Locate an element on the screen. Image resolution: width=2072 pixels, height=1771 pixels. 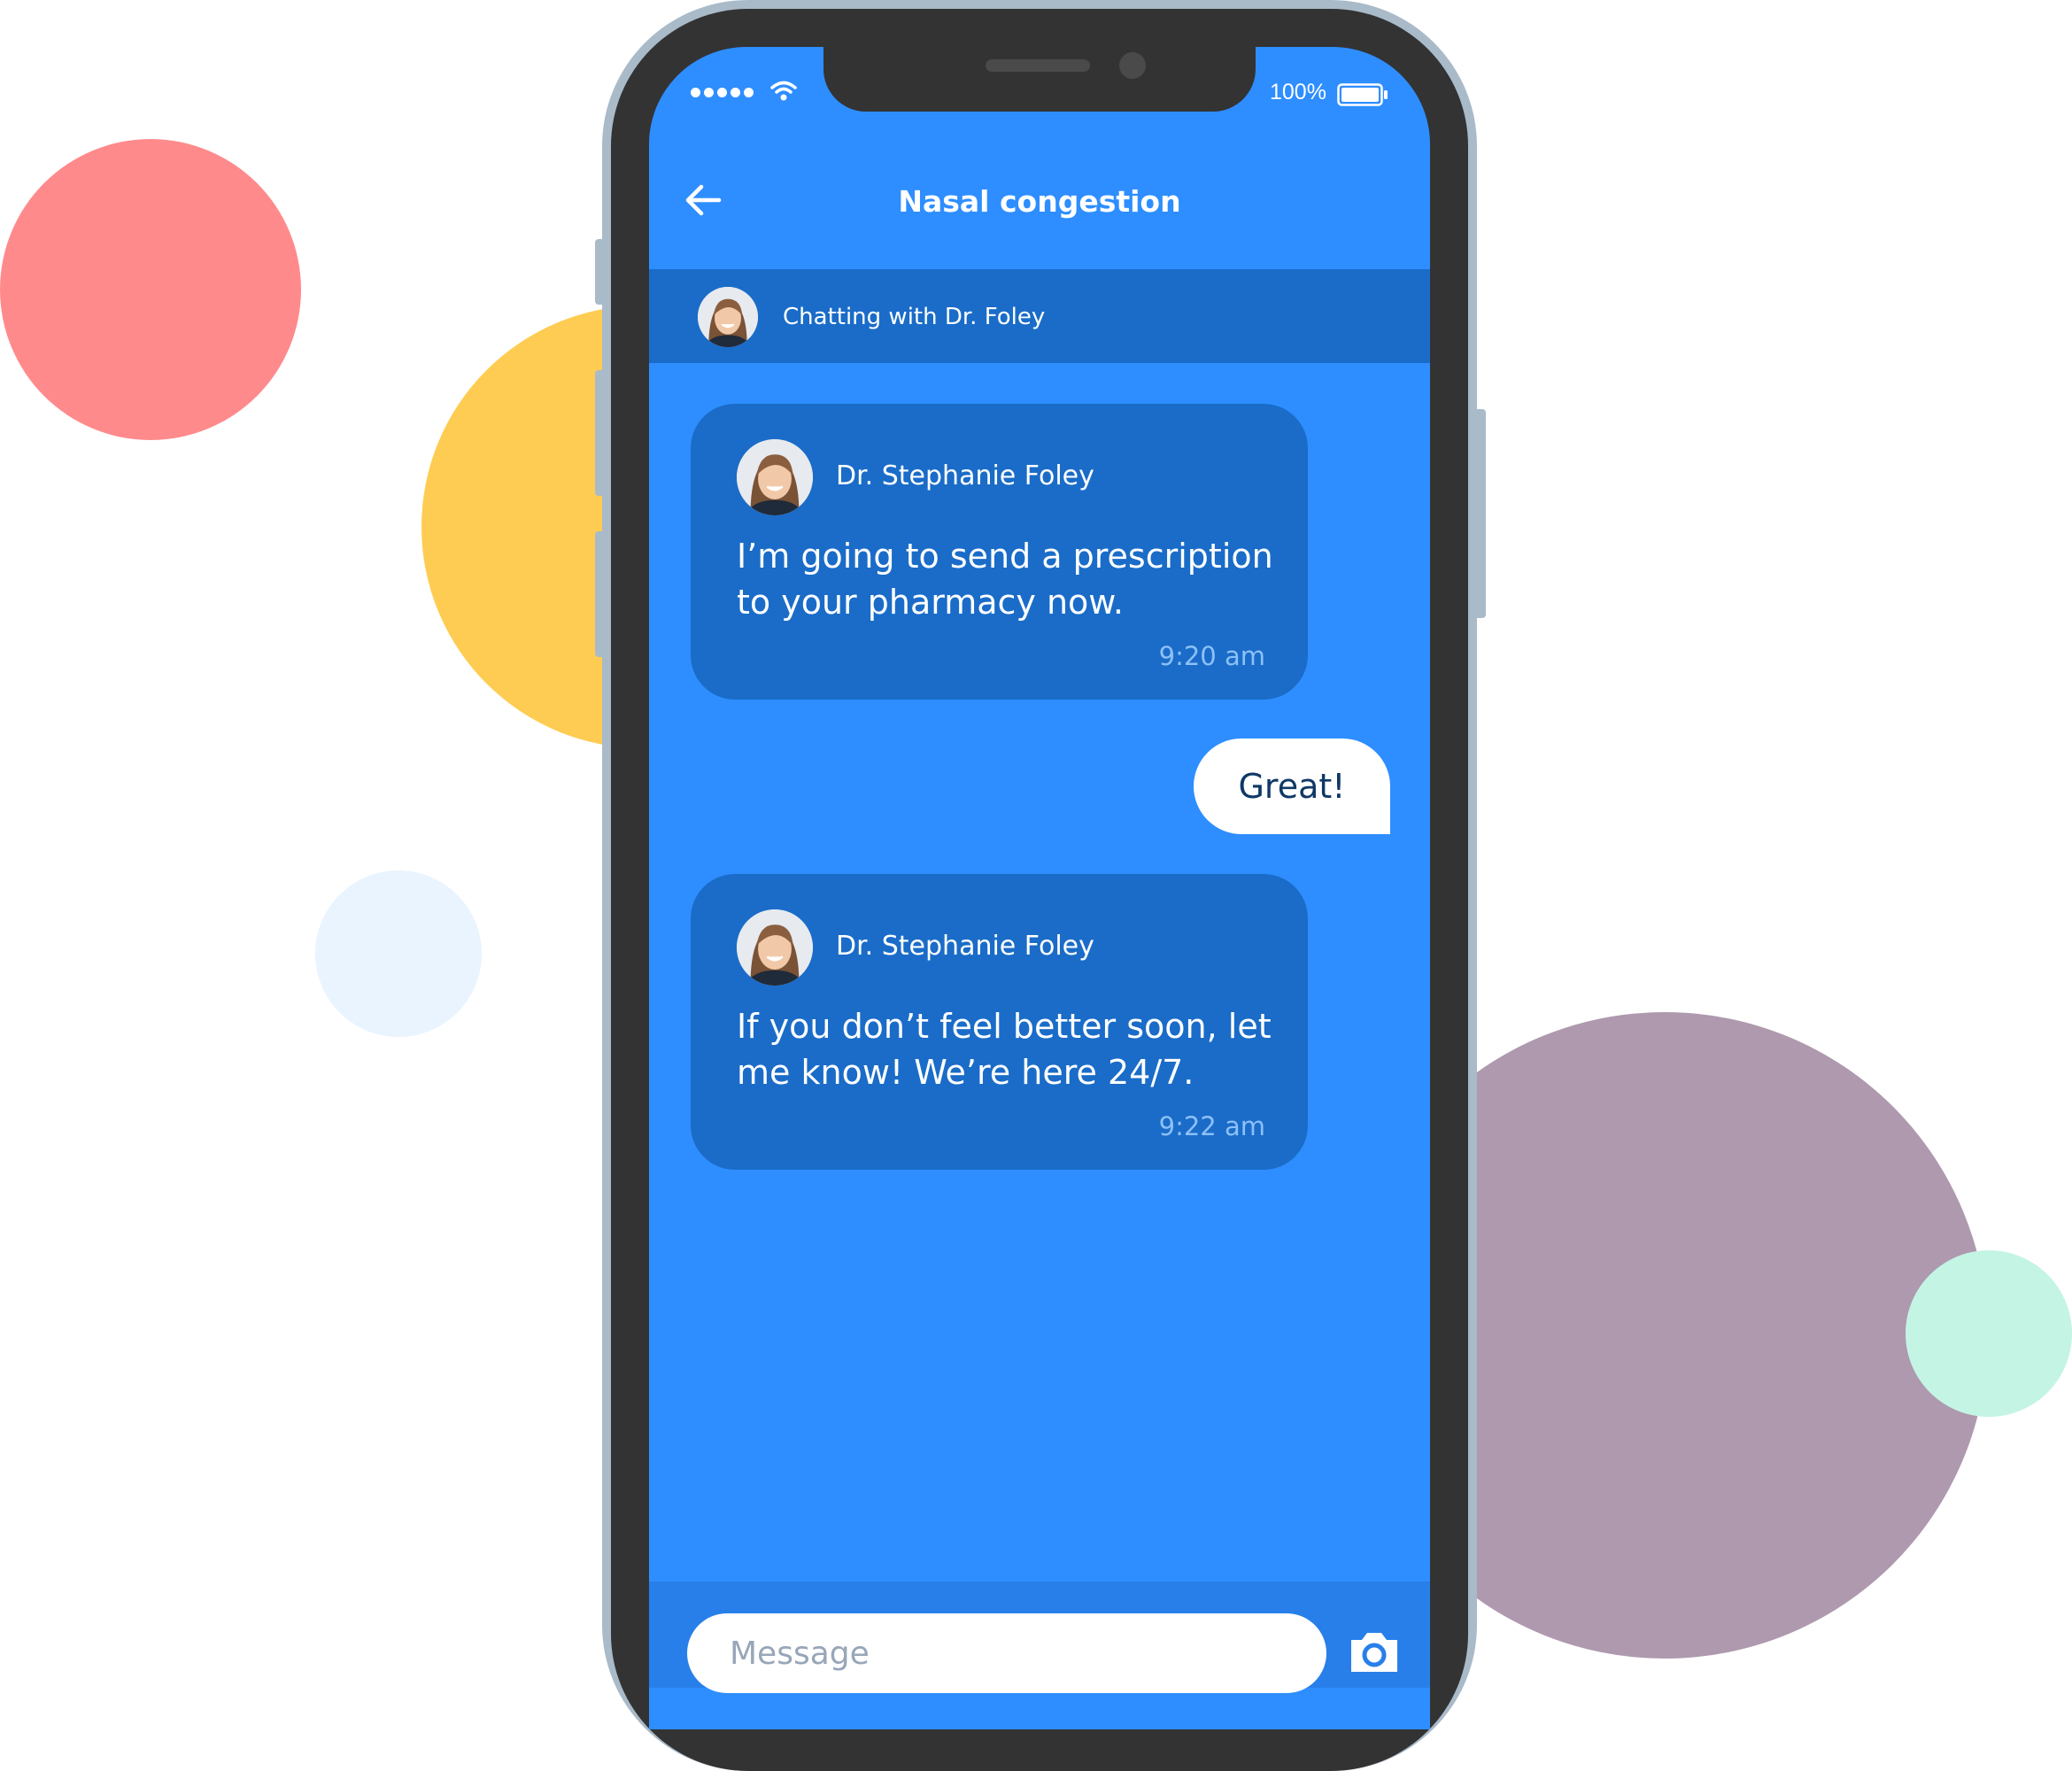
wifi-icon is located at coordinates (783, 91).